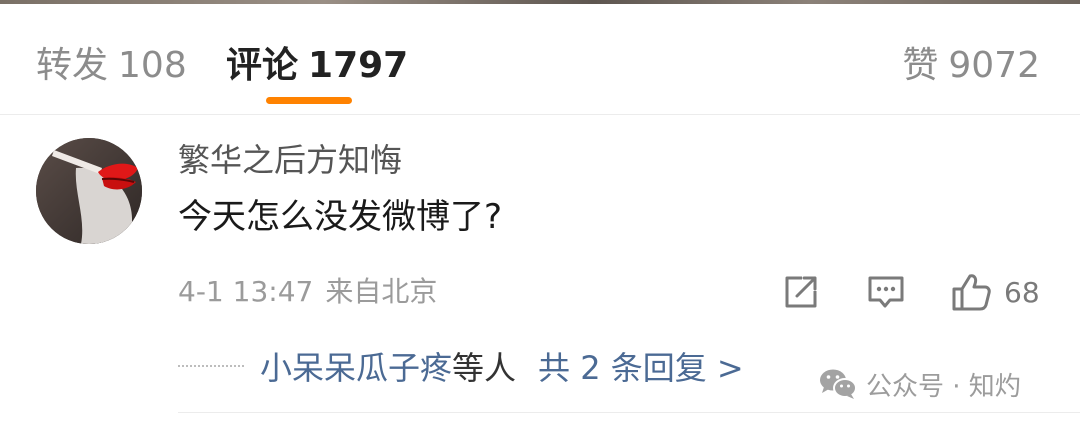 Image resolution: width=1080 pixels, height=428 pixels. I want to click on share-button, so click(801, 292).